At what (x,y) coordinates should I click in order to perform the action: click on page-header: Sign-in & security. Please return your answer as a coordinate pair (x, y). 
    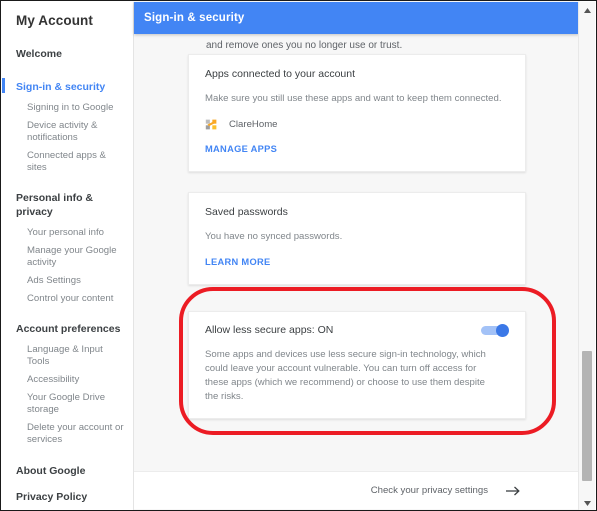
    Looking at the image, I should click on (356, 18).